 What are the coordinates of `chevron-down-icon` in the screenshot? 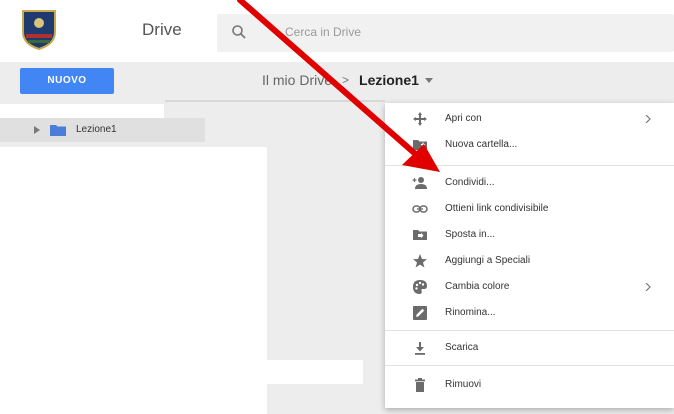 It's located at (428, 80).